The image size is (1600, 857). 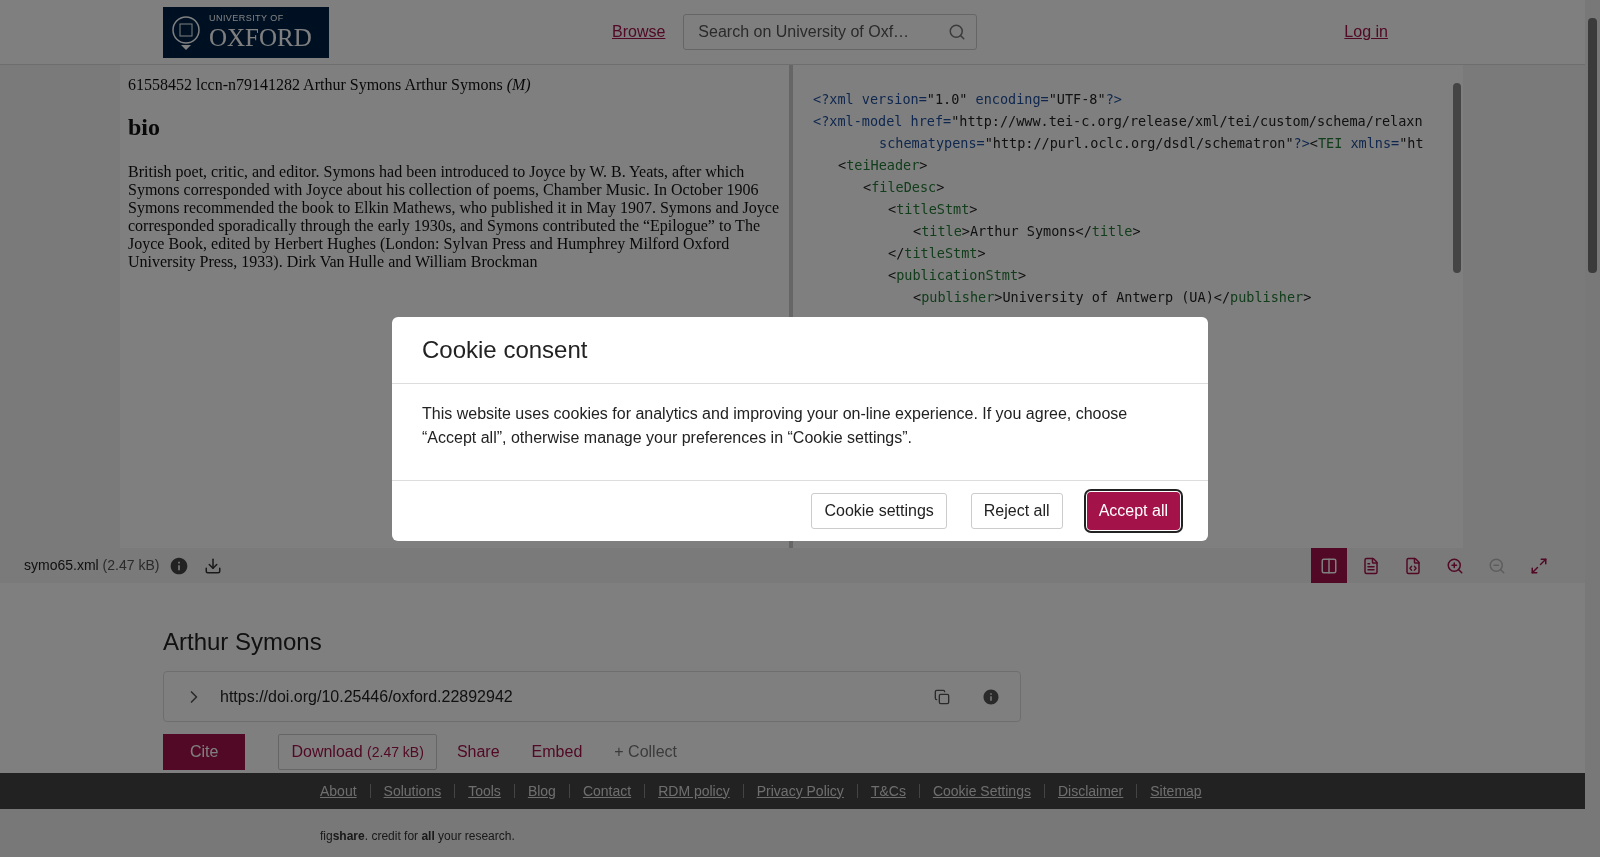 I want to click on zoom-out-icon, so click(x=1497, y=565).